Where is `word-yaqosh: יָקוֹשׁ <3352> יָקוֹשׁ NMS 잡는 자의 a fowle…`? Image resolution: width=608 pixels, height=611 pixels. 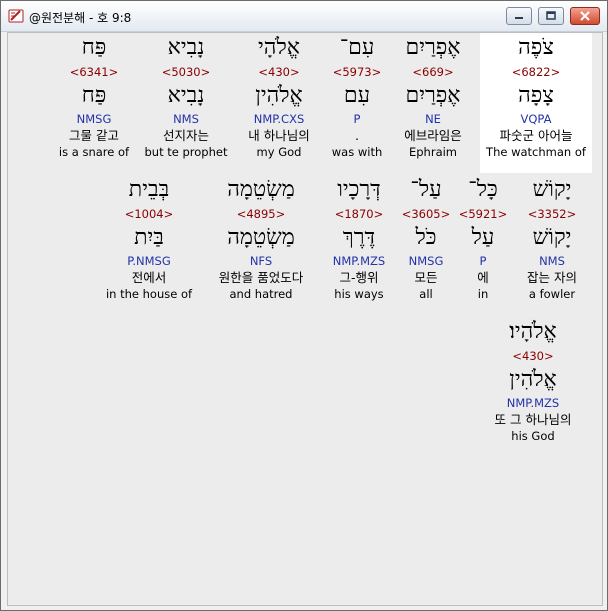 word-yaqosh: יָקוֹשׁ <3352> יָקוֹשׁ NMS 잡는 자의 a fowle… is located at coordinates (552, 245).